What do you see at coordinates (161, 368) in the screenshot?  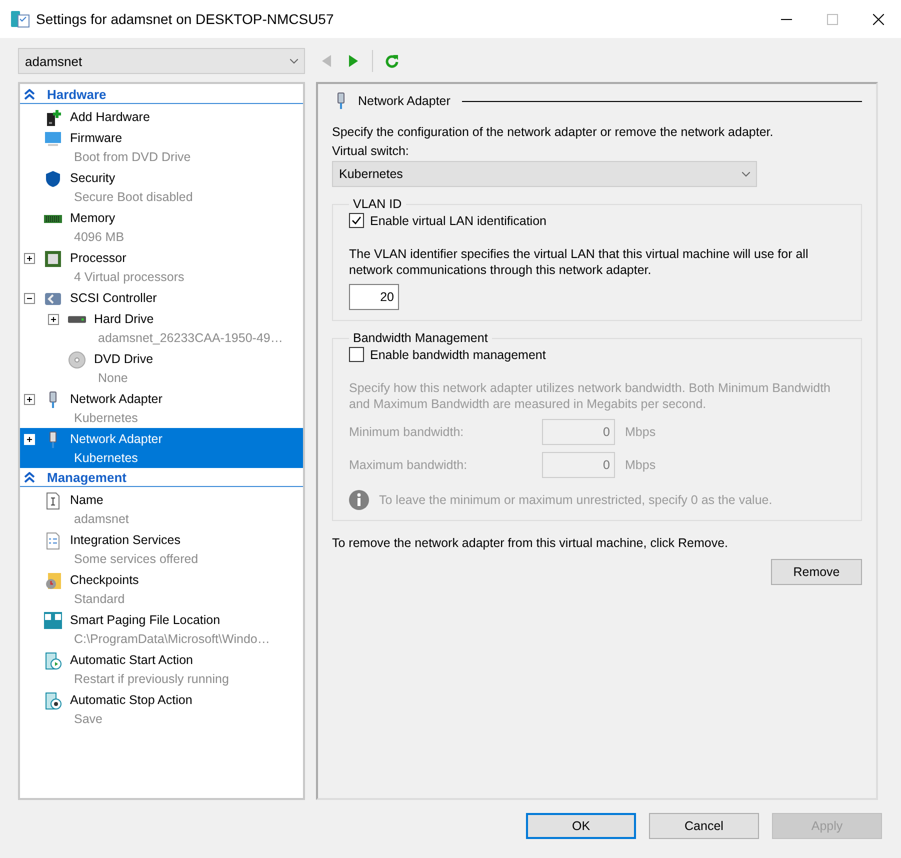 I see `tree-item: DVD Drive None` at bounding box center [161, 368].